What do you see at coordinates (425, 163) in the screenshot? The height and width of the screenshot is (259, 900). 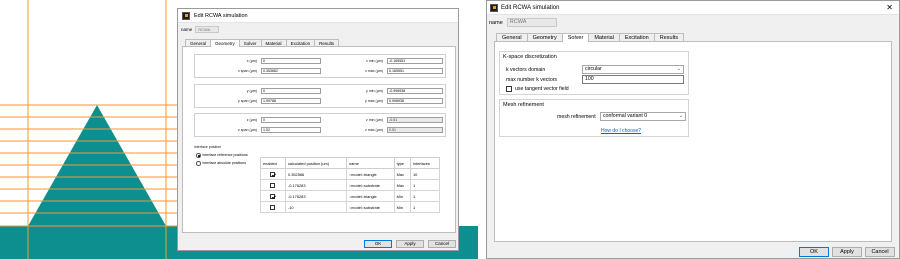 I see `col-interfaces: interfaces` at bounding box center [425, 163].